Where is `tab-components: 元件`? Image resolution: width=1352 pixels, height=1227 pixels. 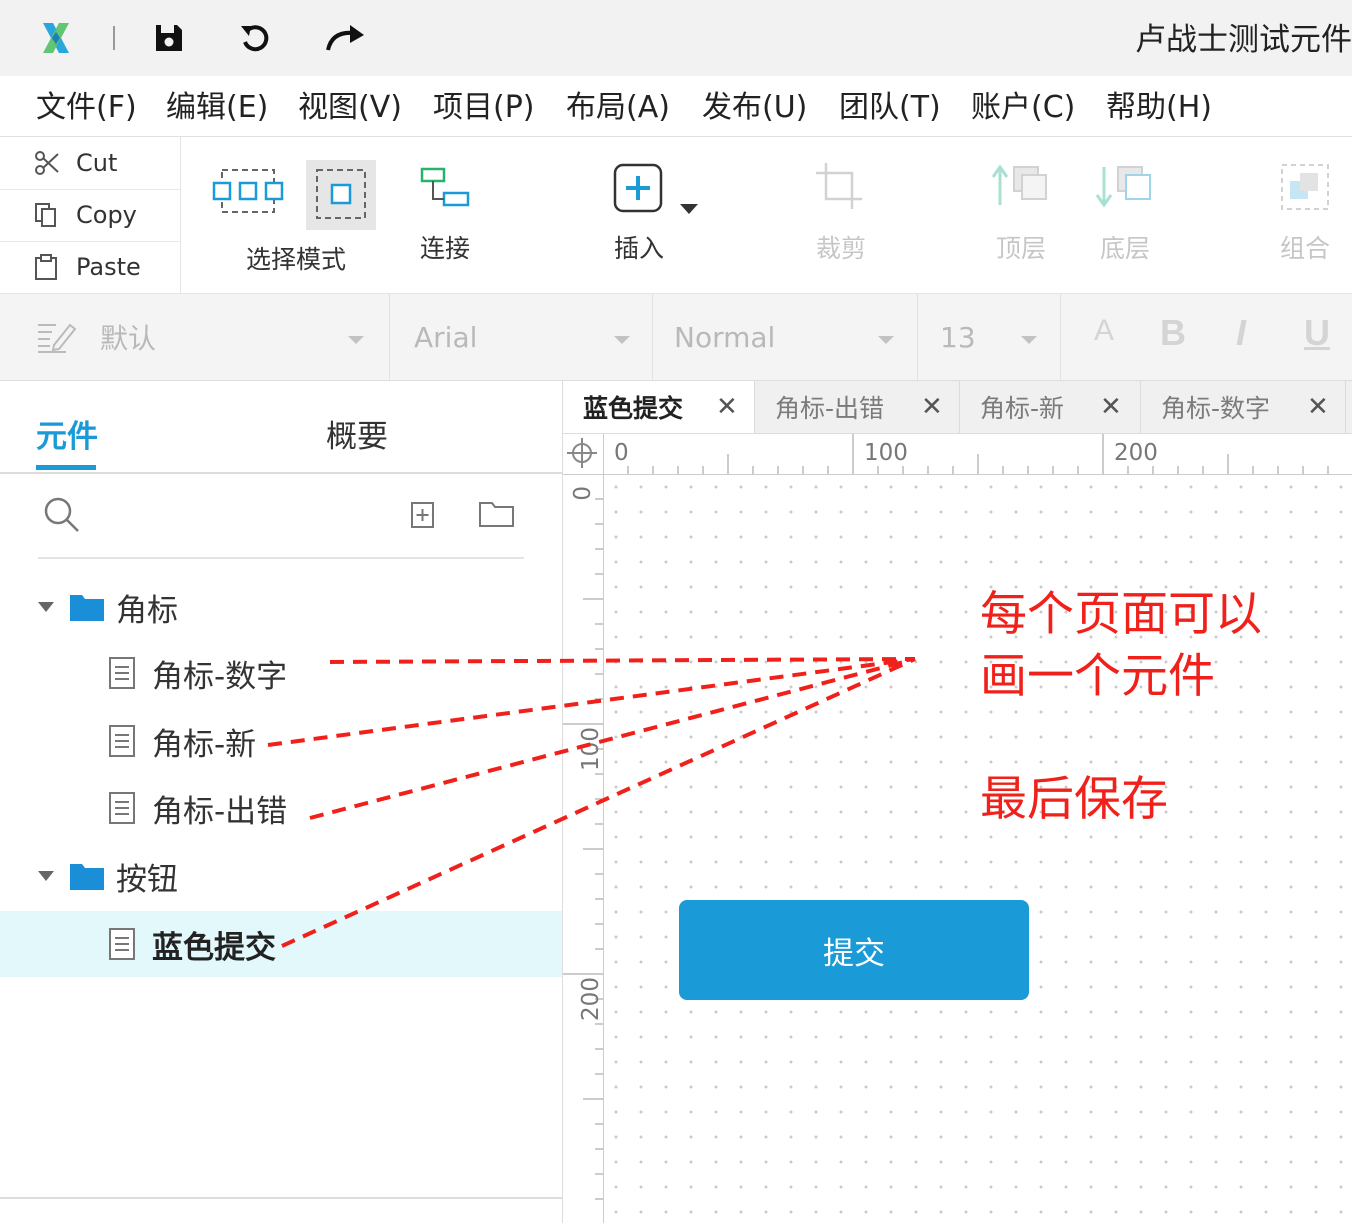
tab-components: 元件 is located at coordinates (67, 433).